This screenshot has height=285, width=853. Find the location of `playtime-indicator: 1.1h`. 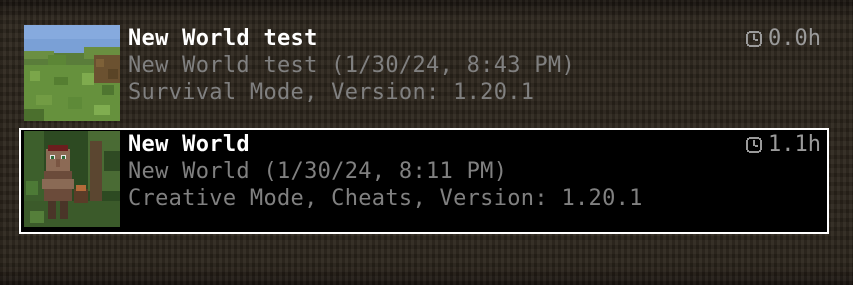

playtime-indicator: 1.1h is located at coordinates (783, 144).